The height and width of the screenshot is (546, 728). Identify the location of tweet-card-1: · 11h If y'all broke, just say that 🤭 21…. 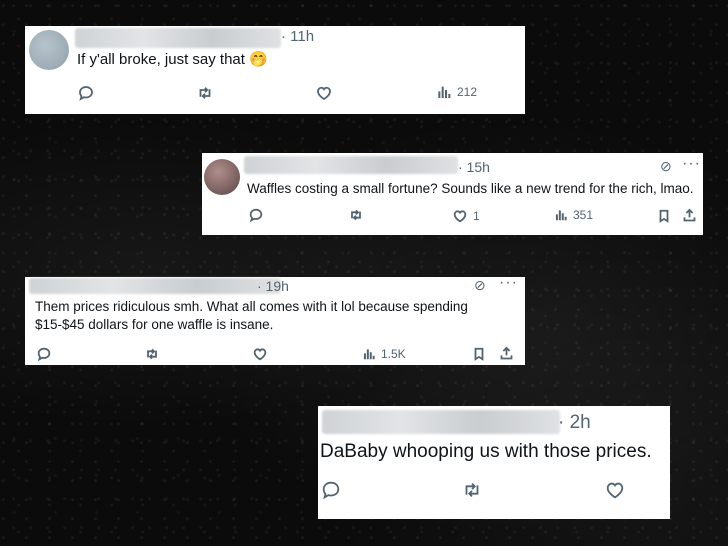
(275, 70).